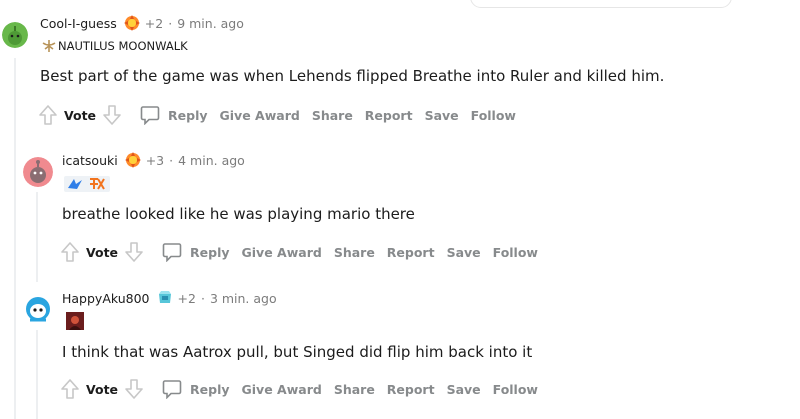  I want to click on timestamp: 9 min. ago, so click(210, 23).